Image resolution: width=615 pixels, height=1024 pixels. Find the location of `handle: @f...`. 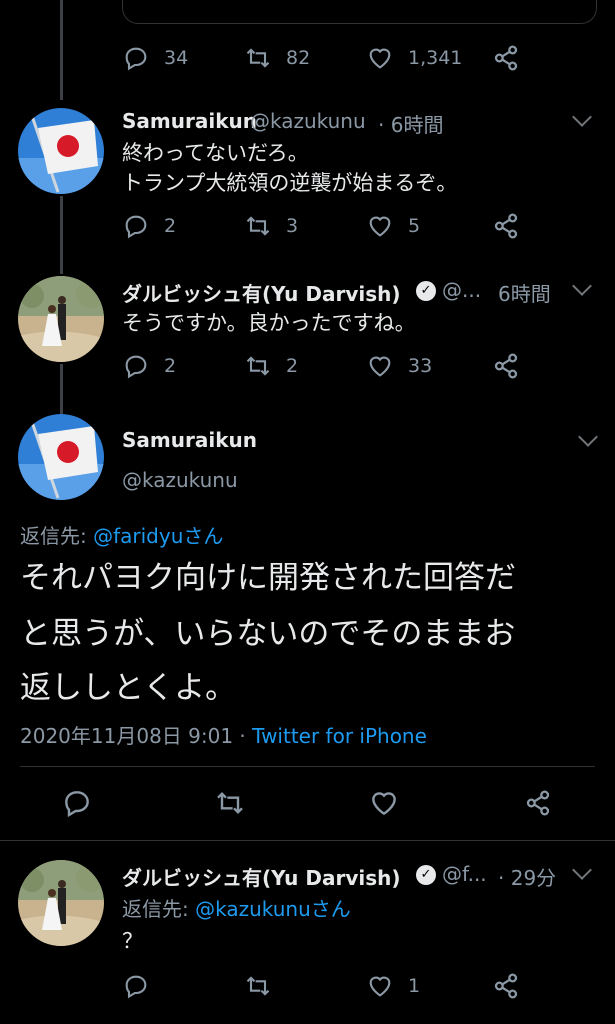

handle: @f... is located at coordinates (464, 874).